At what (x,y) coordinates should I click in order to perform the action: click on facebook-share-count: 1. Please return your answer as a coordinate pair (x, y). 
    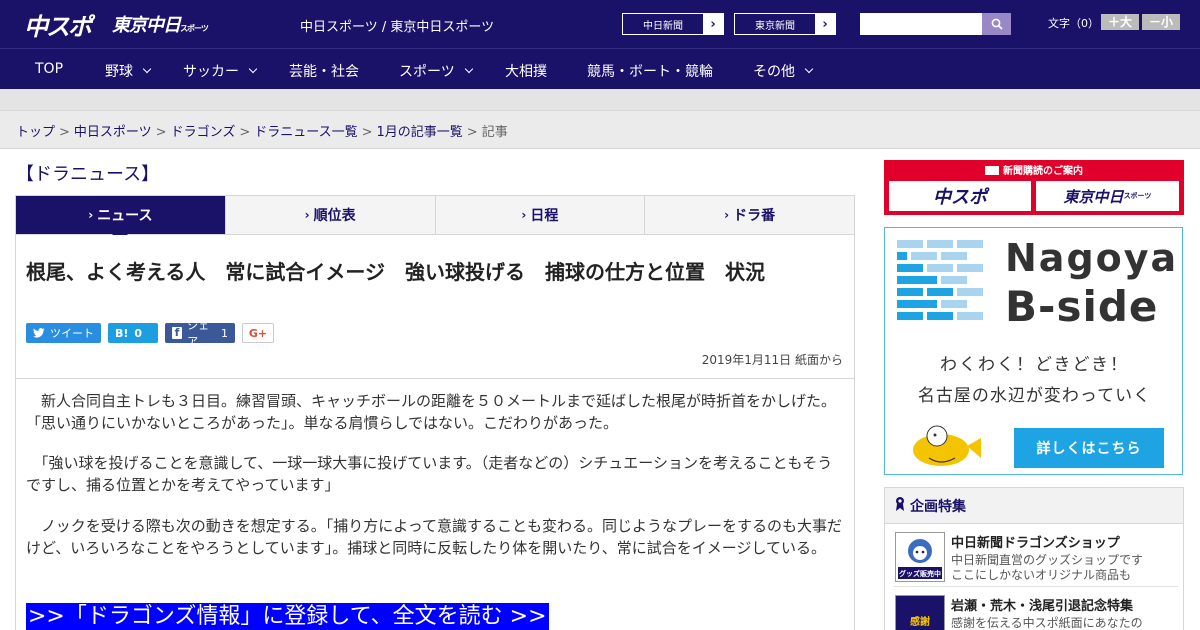
    Looking at the image, I should click on (224, 333).